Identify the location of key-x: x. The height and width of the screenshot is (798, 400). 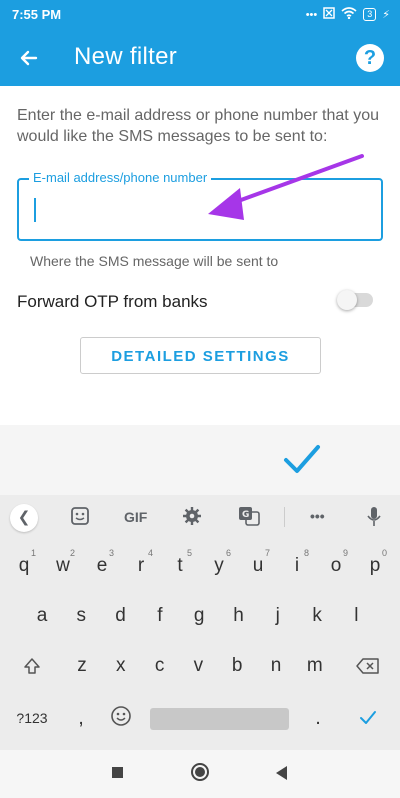
(121, 666).